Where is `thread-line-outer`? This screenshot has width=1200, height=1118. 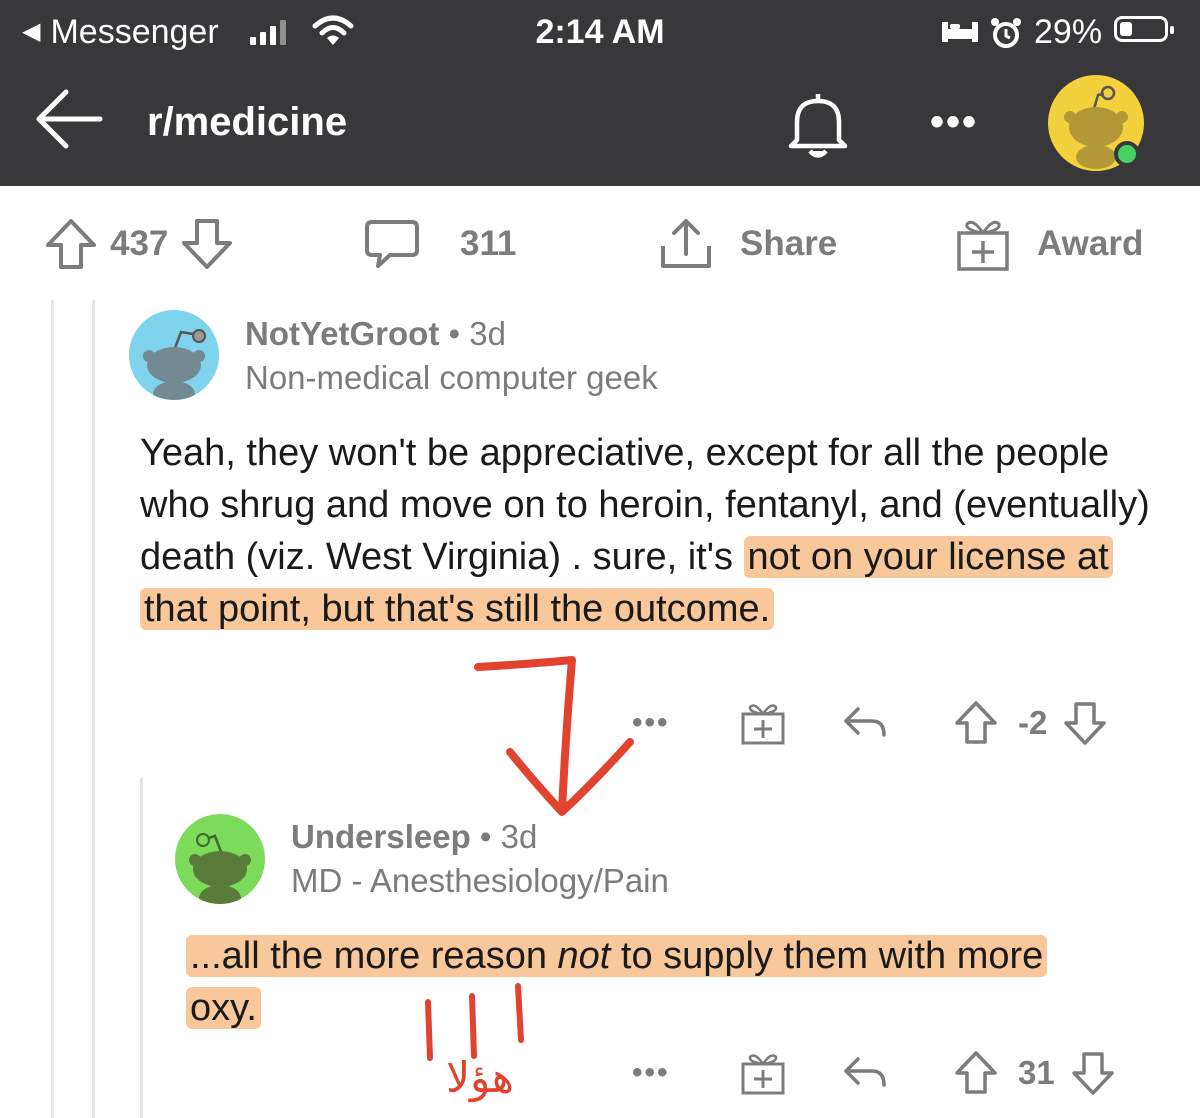
thread-line-outer is located at coordinates (52, 709).